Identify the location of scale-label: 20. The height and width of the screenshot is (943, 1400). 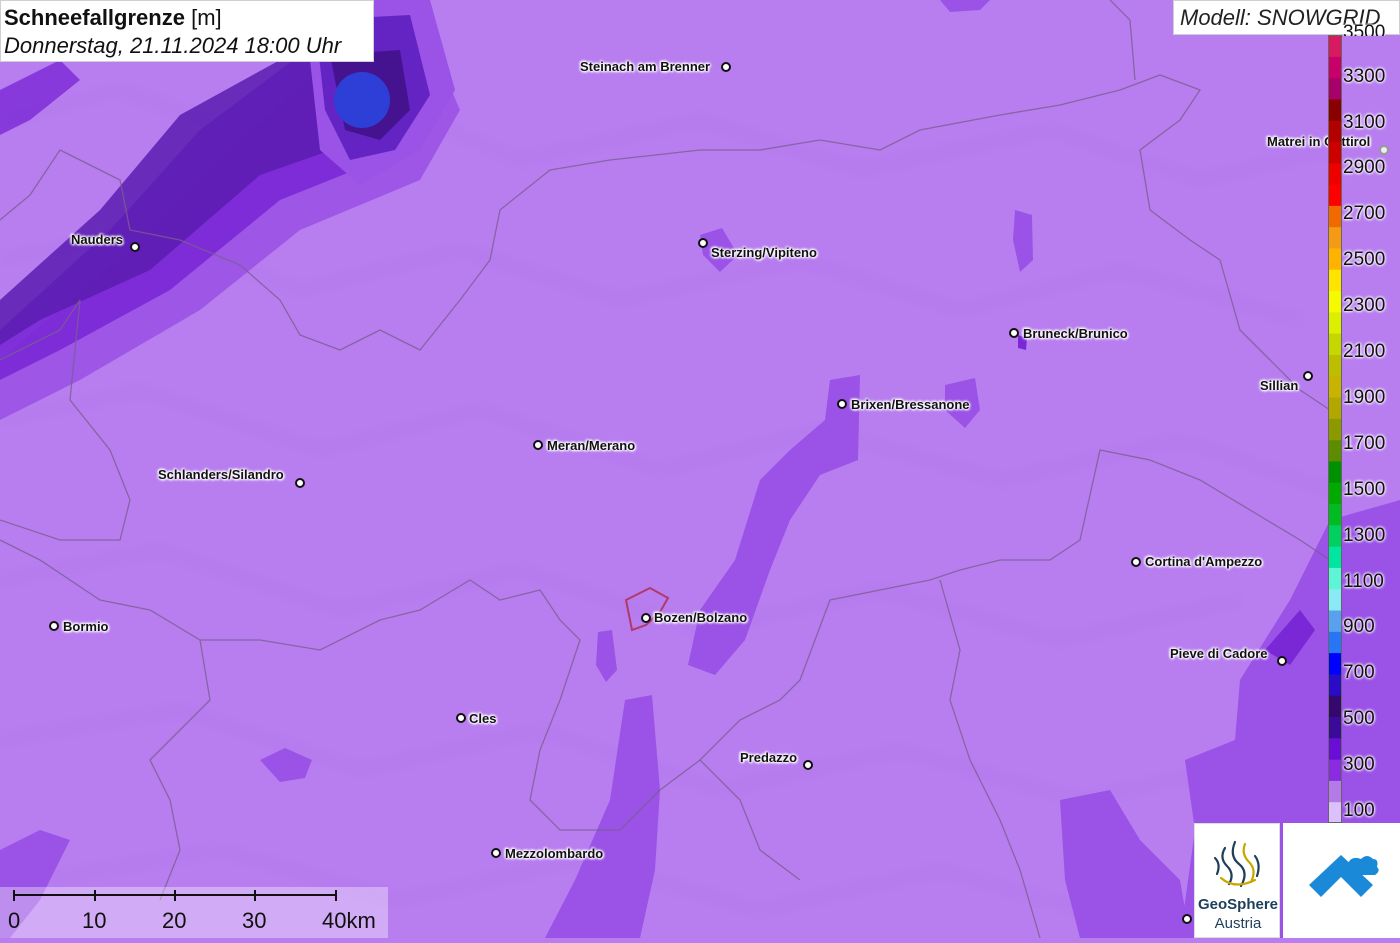
(174, 920).